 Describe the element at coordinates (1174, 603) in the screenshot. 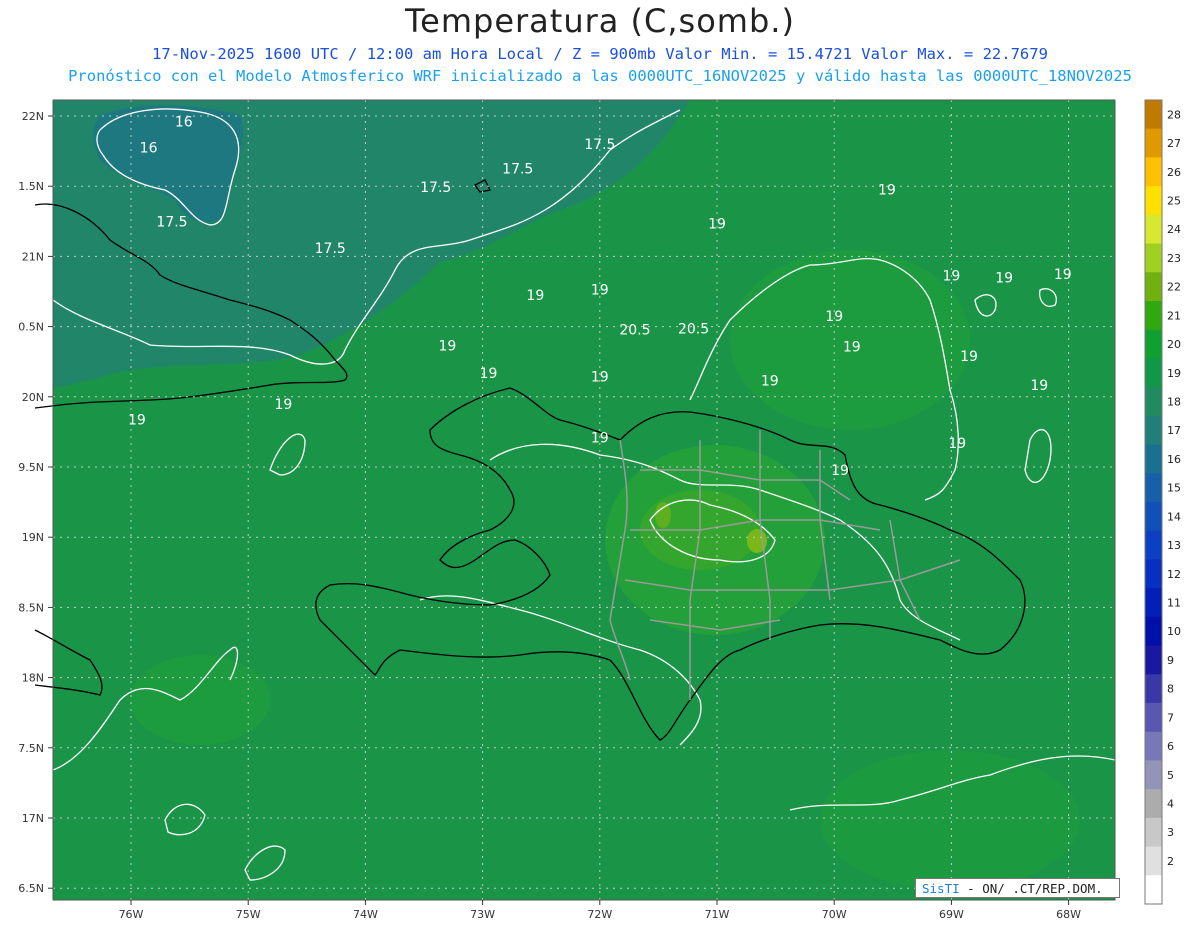

I see `colorbar-label: 11` at that location.